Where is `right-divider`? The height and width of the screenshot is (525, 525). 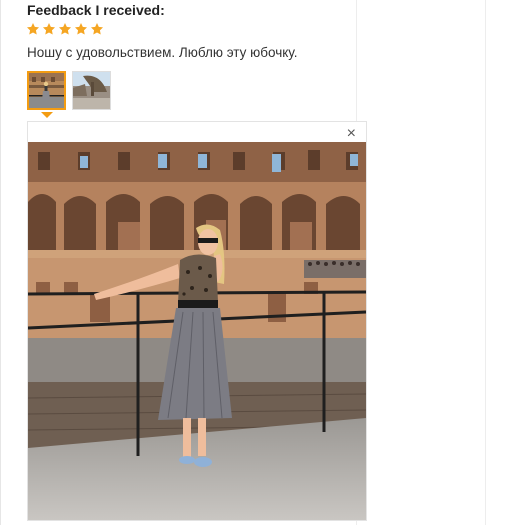 right-divider is located at coordinates (485, 262).